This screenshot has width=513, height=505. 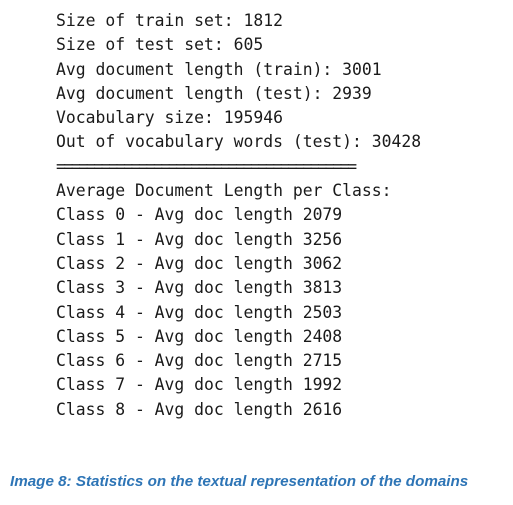 What do you see at coordinates (169, 20) in the screenshot?
I see `train-set-size: Size of train set: 1812` at bounding box center [169, 20].